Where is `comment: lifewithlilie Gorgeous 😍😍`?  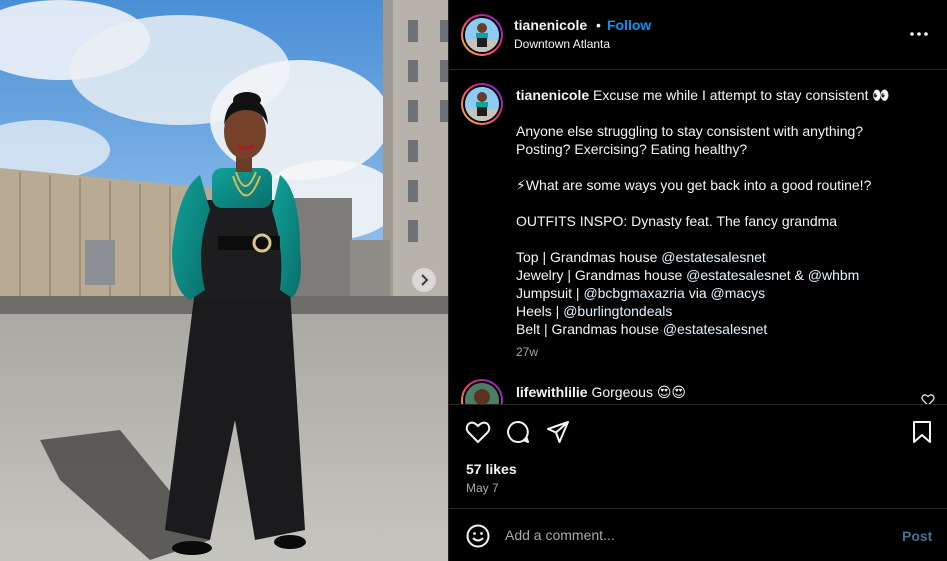
comment: lifewithlilie Gorgeous 😍😍 is located at coordinates (601, 392).